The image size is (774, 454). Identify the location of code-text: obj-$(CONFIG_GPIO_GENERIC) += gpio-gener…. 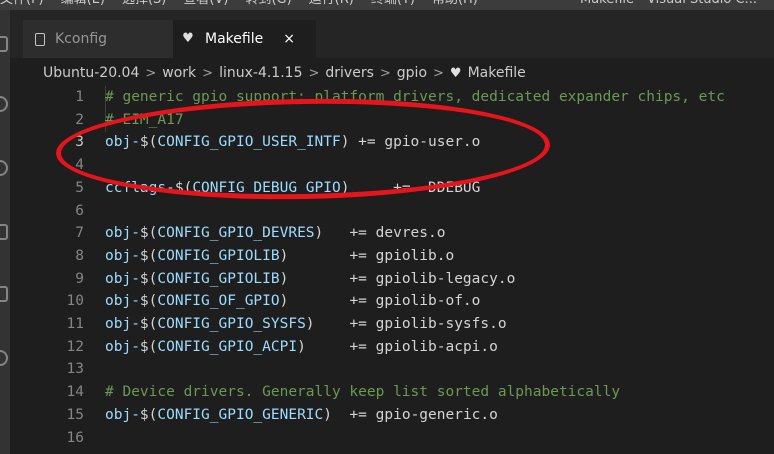
(301, 415).